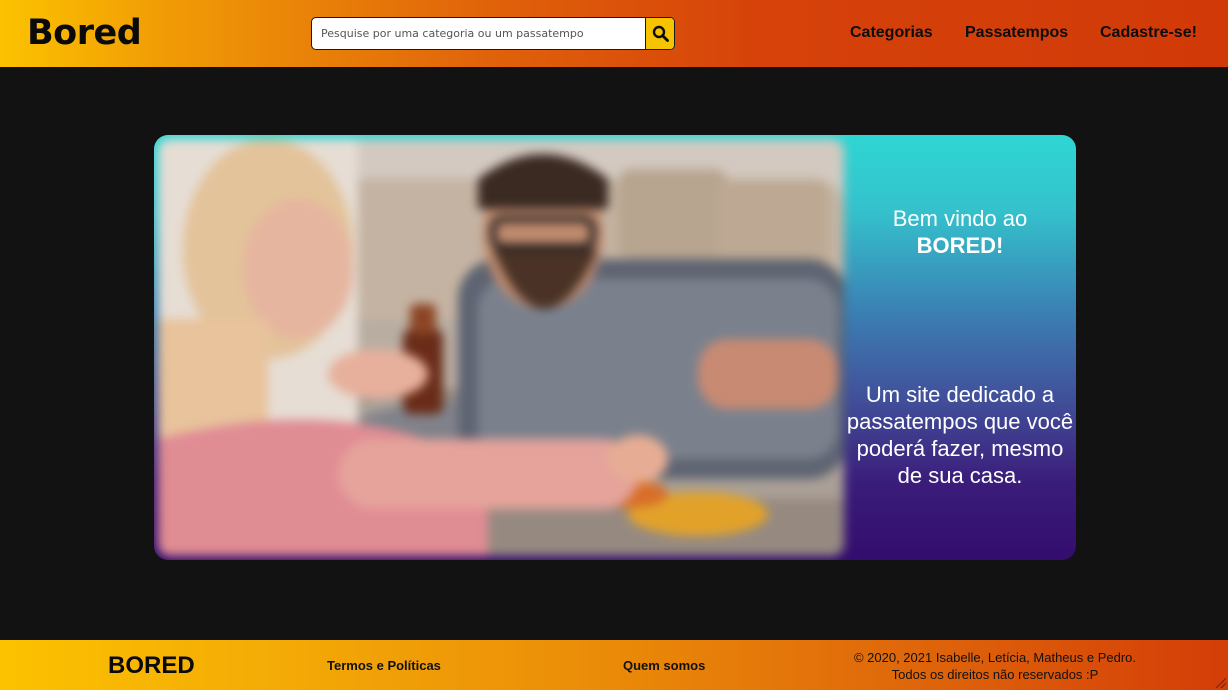  I want to click on hero-welcome-text: Bem vindo ao, so click(960, 218).